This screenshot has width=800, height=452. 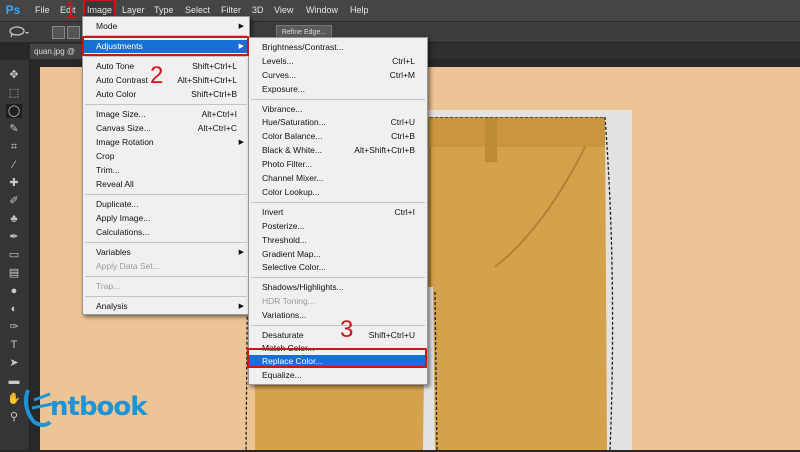 I want to click on menu-item-variables: Variables ▶, so click(x=166, y=252).